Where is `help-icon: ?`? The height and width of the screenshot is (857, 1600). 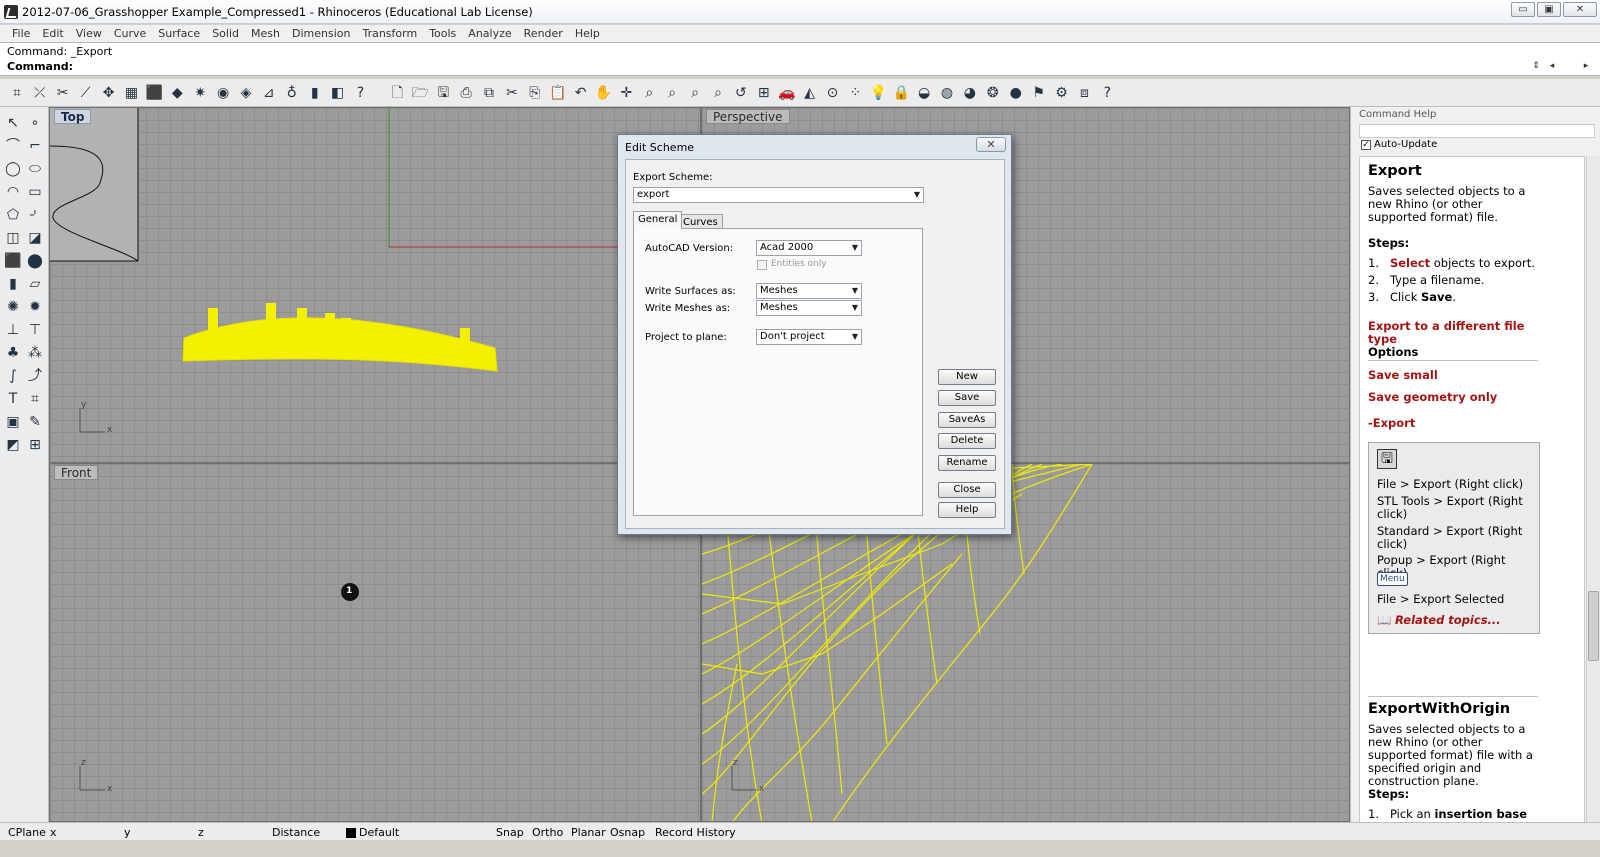
help-icon: ? is located at coordinates (361, 93).